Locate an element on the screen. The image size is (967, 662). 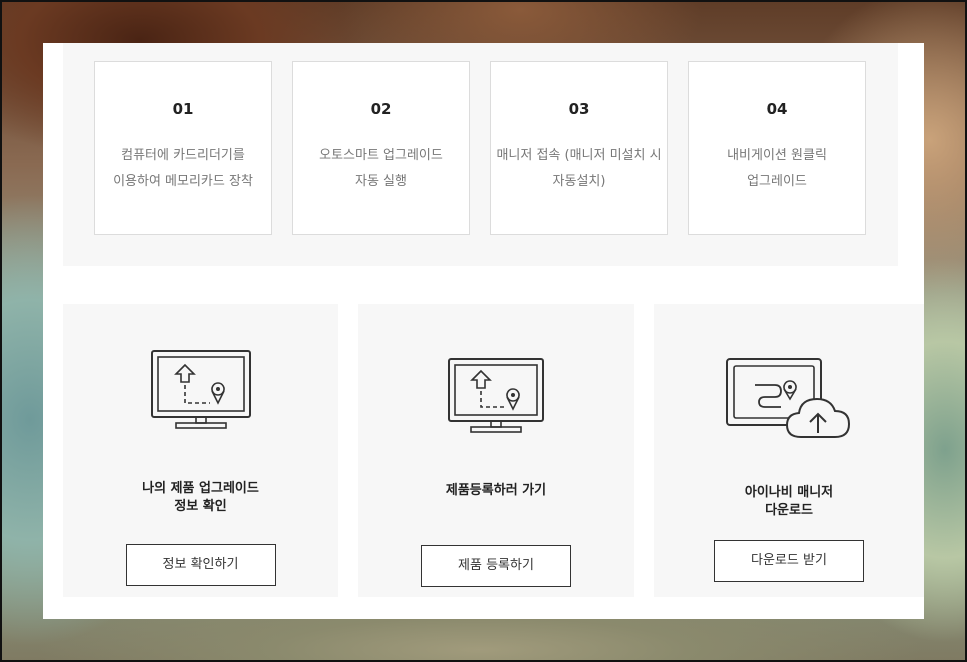
card-title: 아이나비 매니저 다운로드 is located at coordinates (789, 501).